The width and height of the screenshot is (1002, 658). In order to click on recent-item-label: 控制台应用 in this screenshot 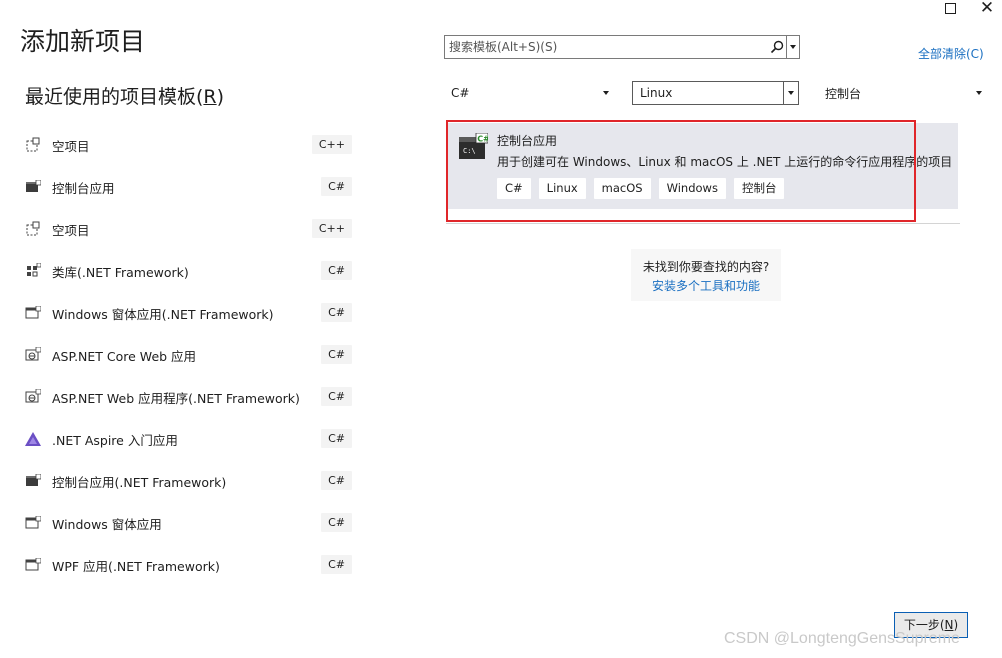, I will do `click(83, 188)`.